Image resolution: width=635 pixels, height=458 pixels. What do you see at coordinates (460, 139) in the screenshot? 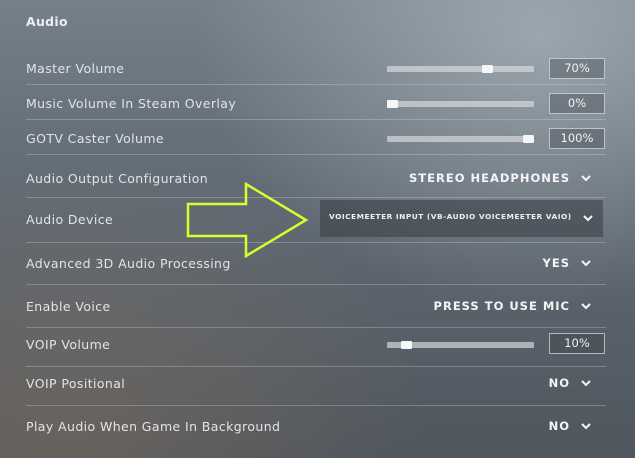
I see `gotv-volume-slider` at bounding box center [460, 139].